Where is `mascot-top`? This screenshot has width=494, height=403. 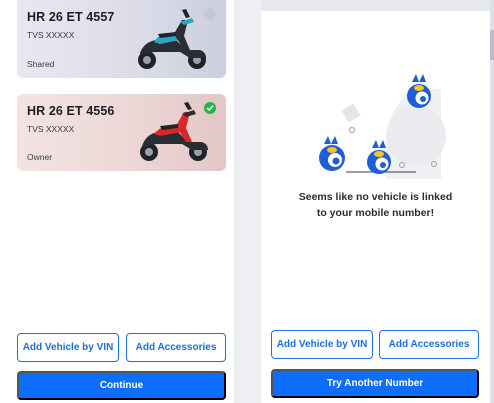 mascot-top is located at coordinates (419, 91).